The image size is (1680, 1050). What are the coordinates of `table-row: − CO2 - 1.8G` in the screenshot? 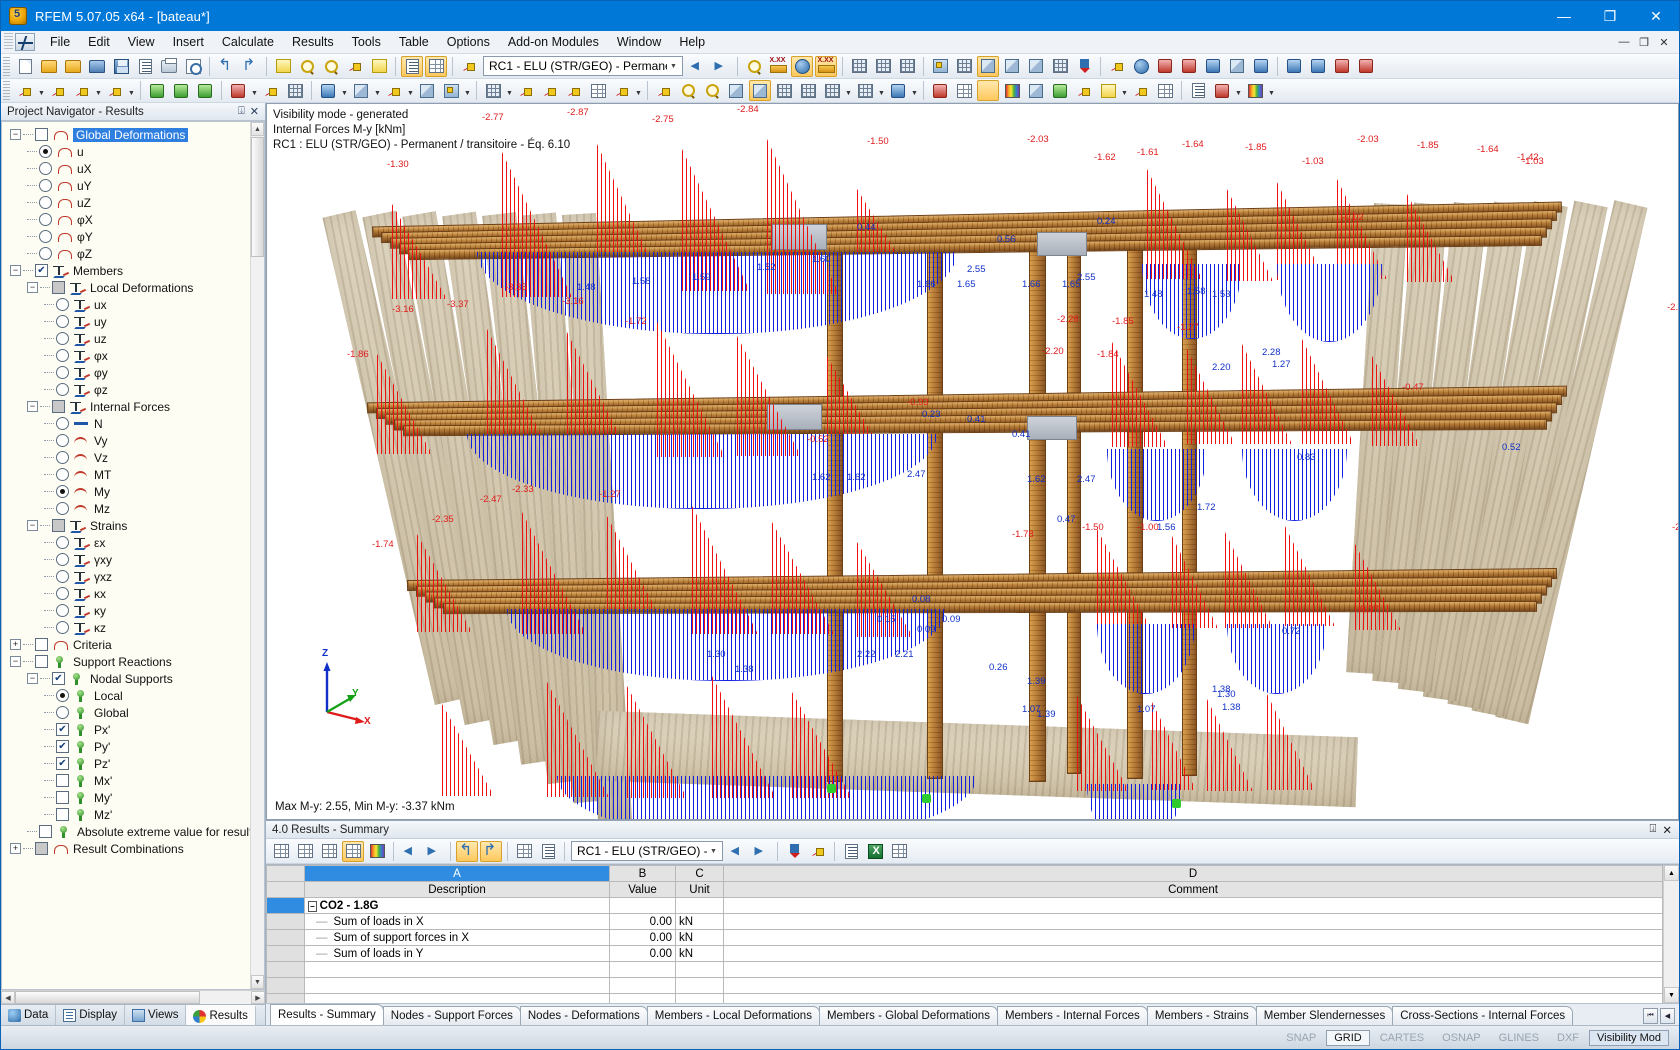 It's located at (964, 905).